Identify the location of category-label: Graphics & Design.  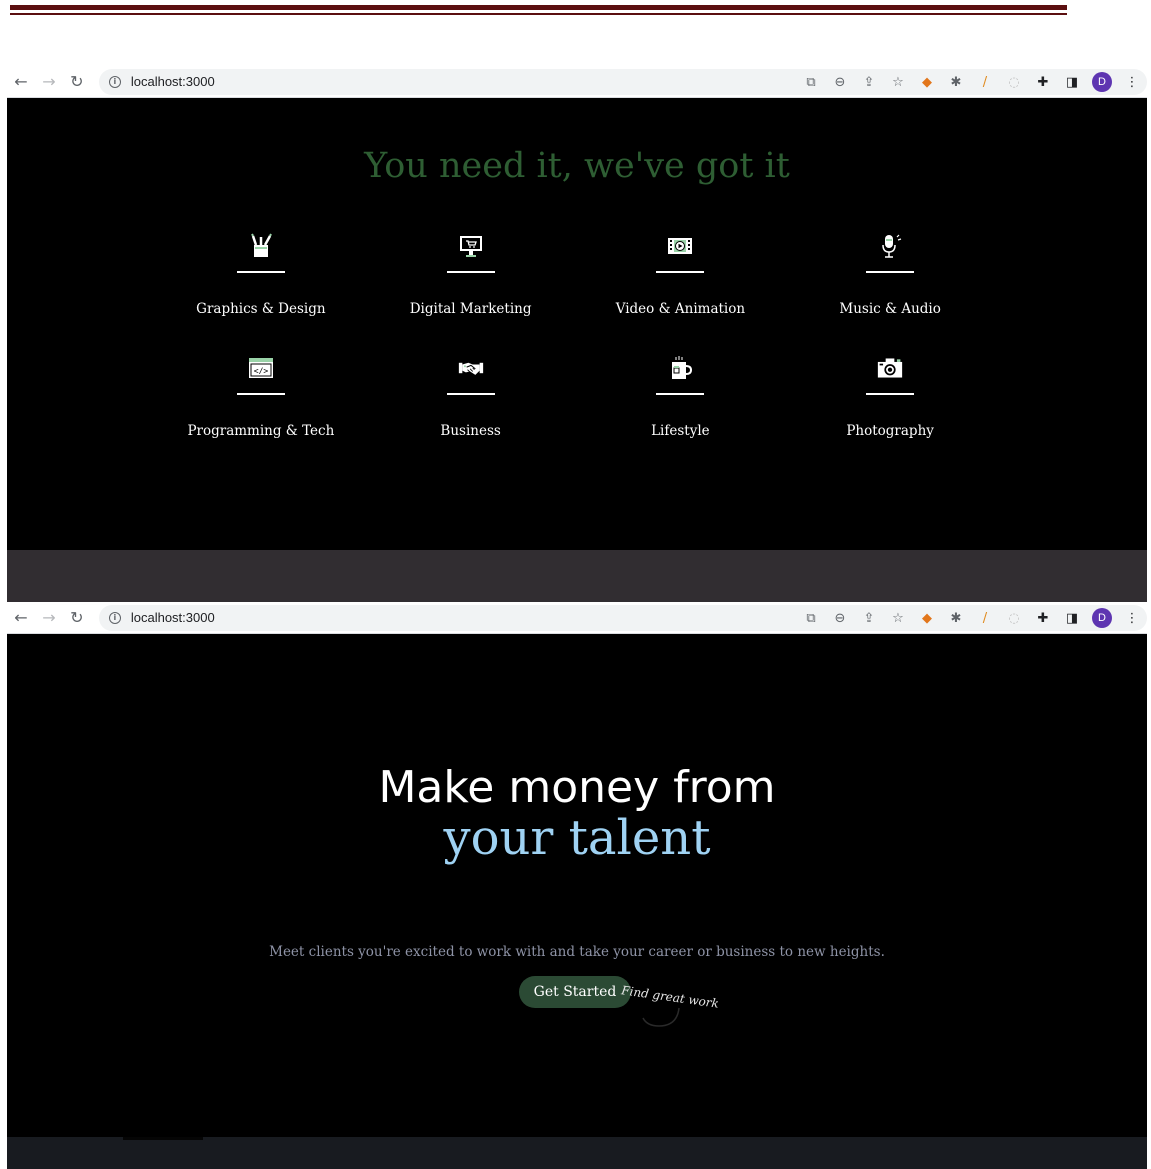
(261, 309).